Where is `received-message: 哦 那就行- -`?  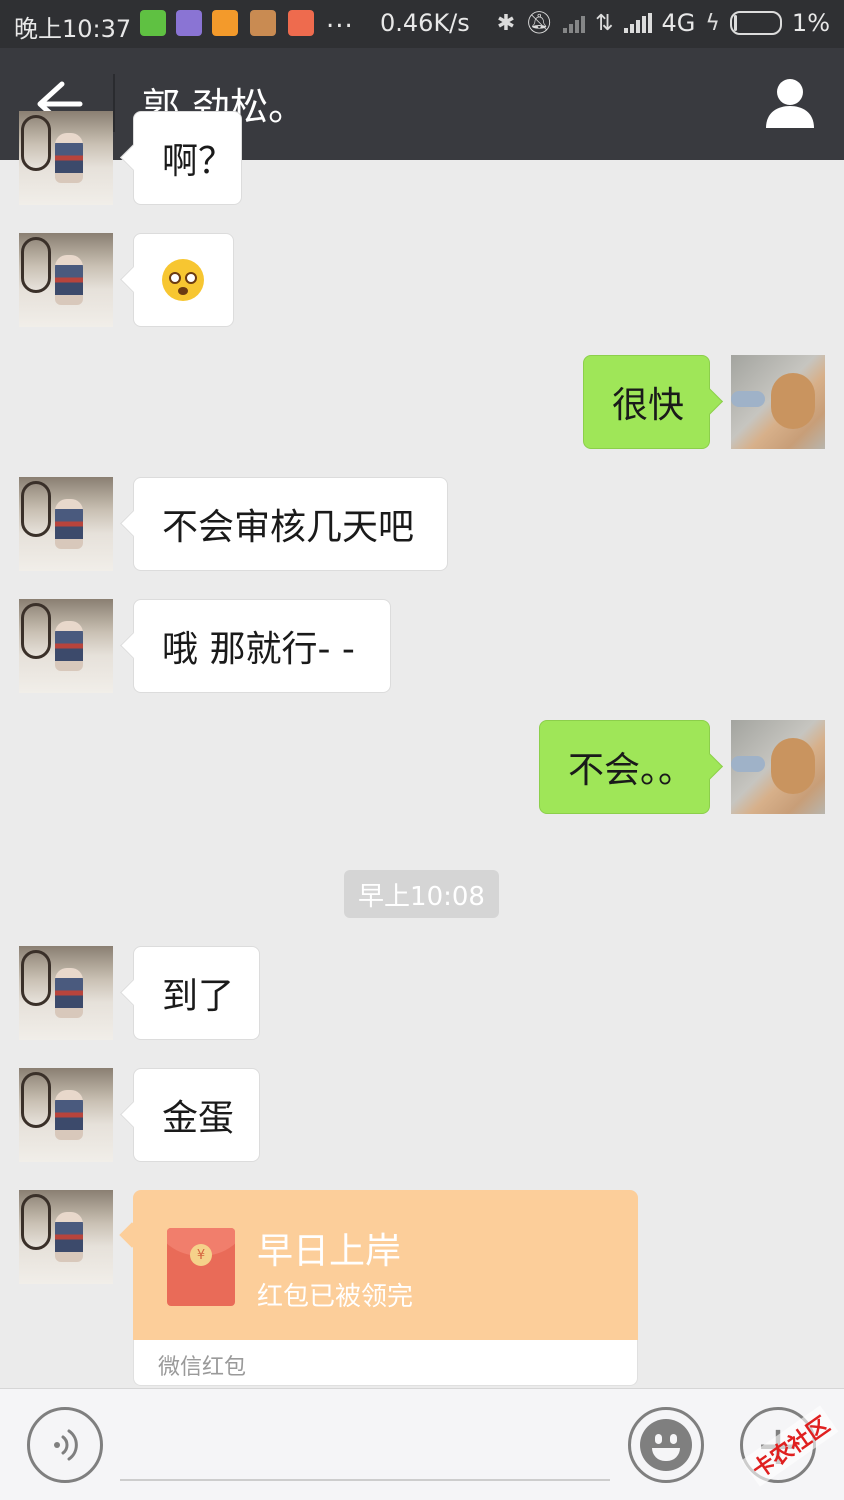
received-message: 哦 那就行- - is located at coordinates (262, 646).